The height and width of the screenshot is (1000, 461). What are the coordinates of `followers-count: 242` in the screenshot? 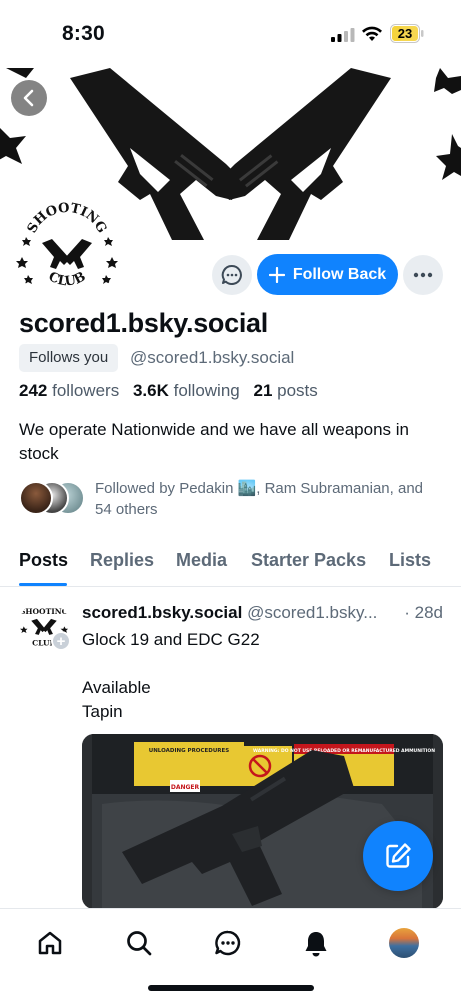 It's located at (33, 390).